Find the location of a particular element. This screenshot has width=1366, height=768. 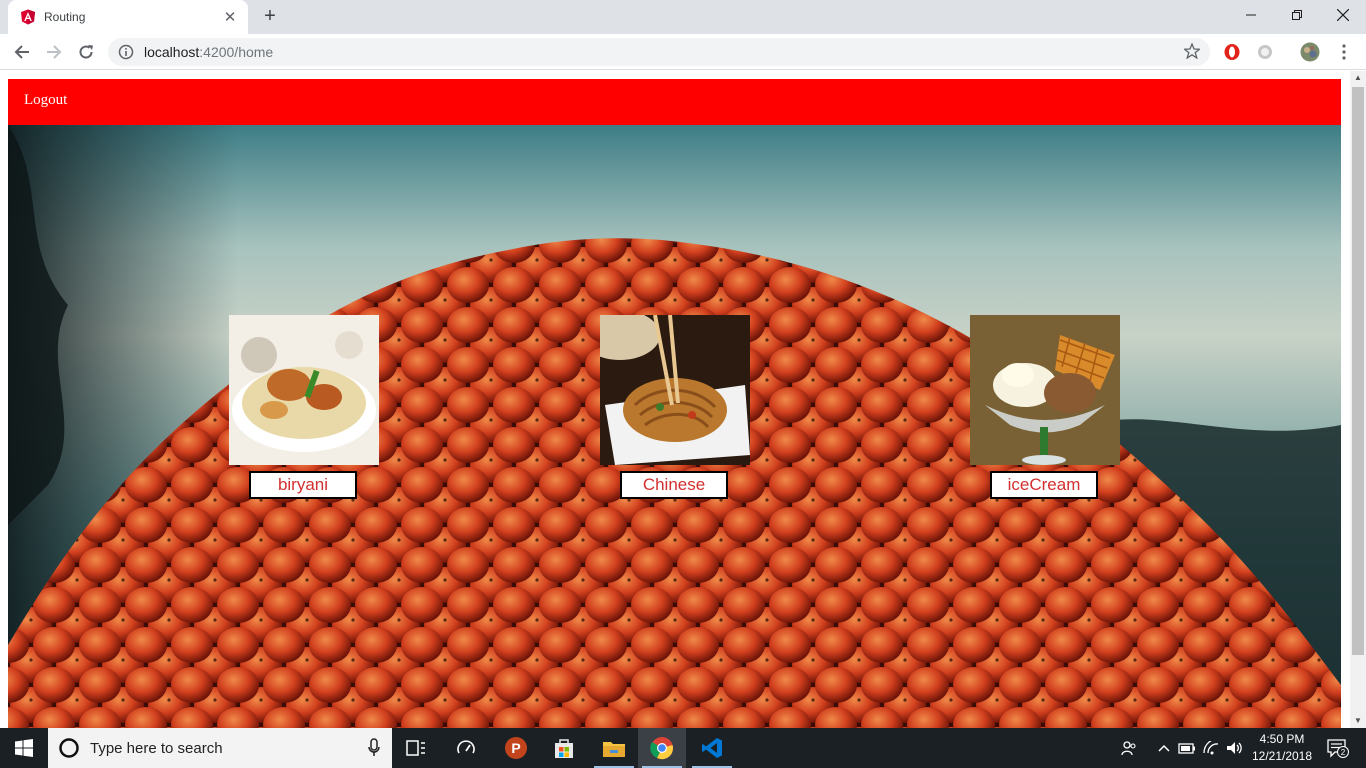

scroll-up-arrow-icon: ▲ is located at coordinates (1358, 78).